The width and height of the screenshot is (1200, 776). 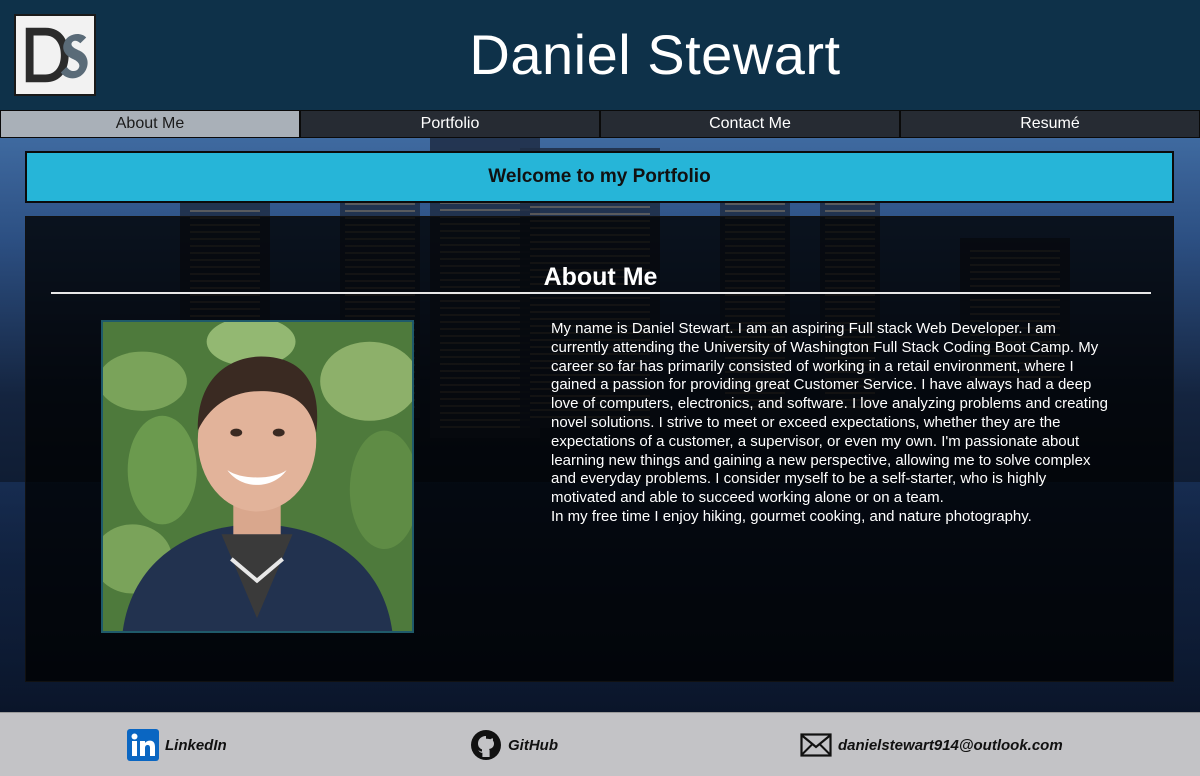 I want to click on site-header: Daniel Stewart, so click(x=600, y=55).